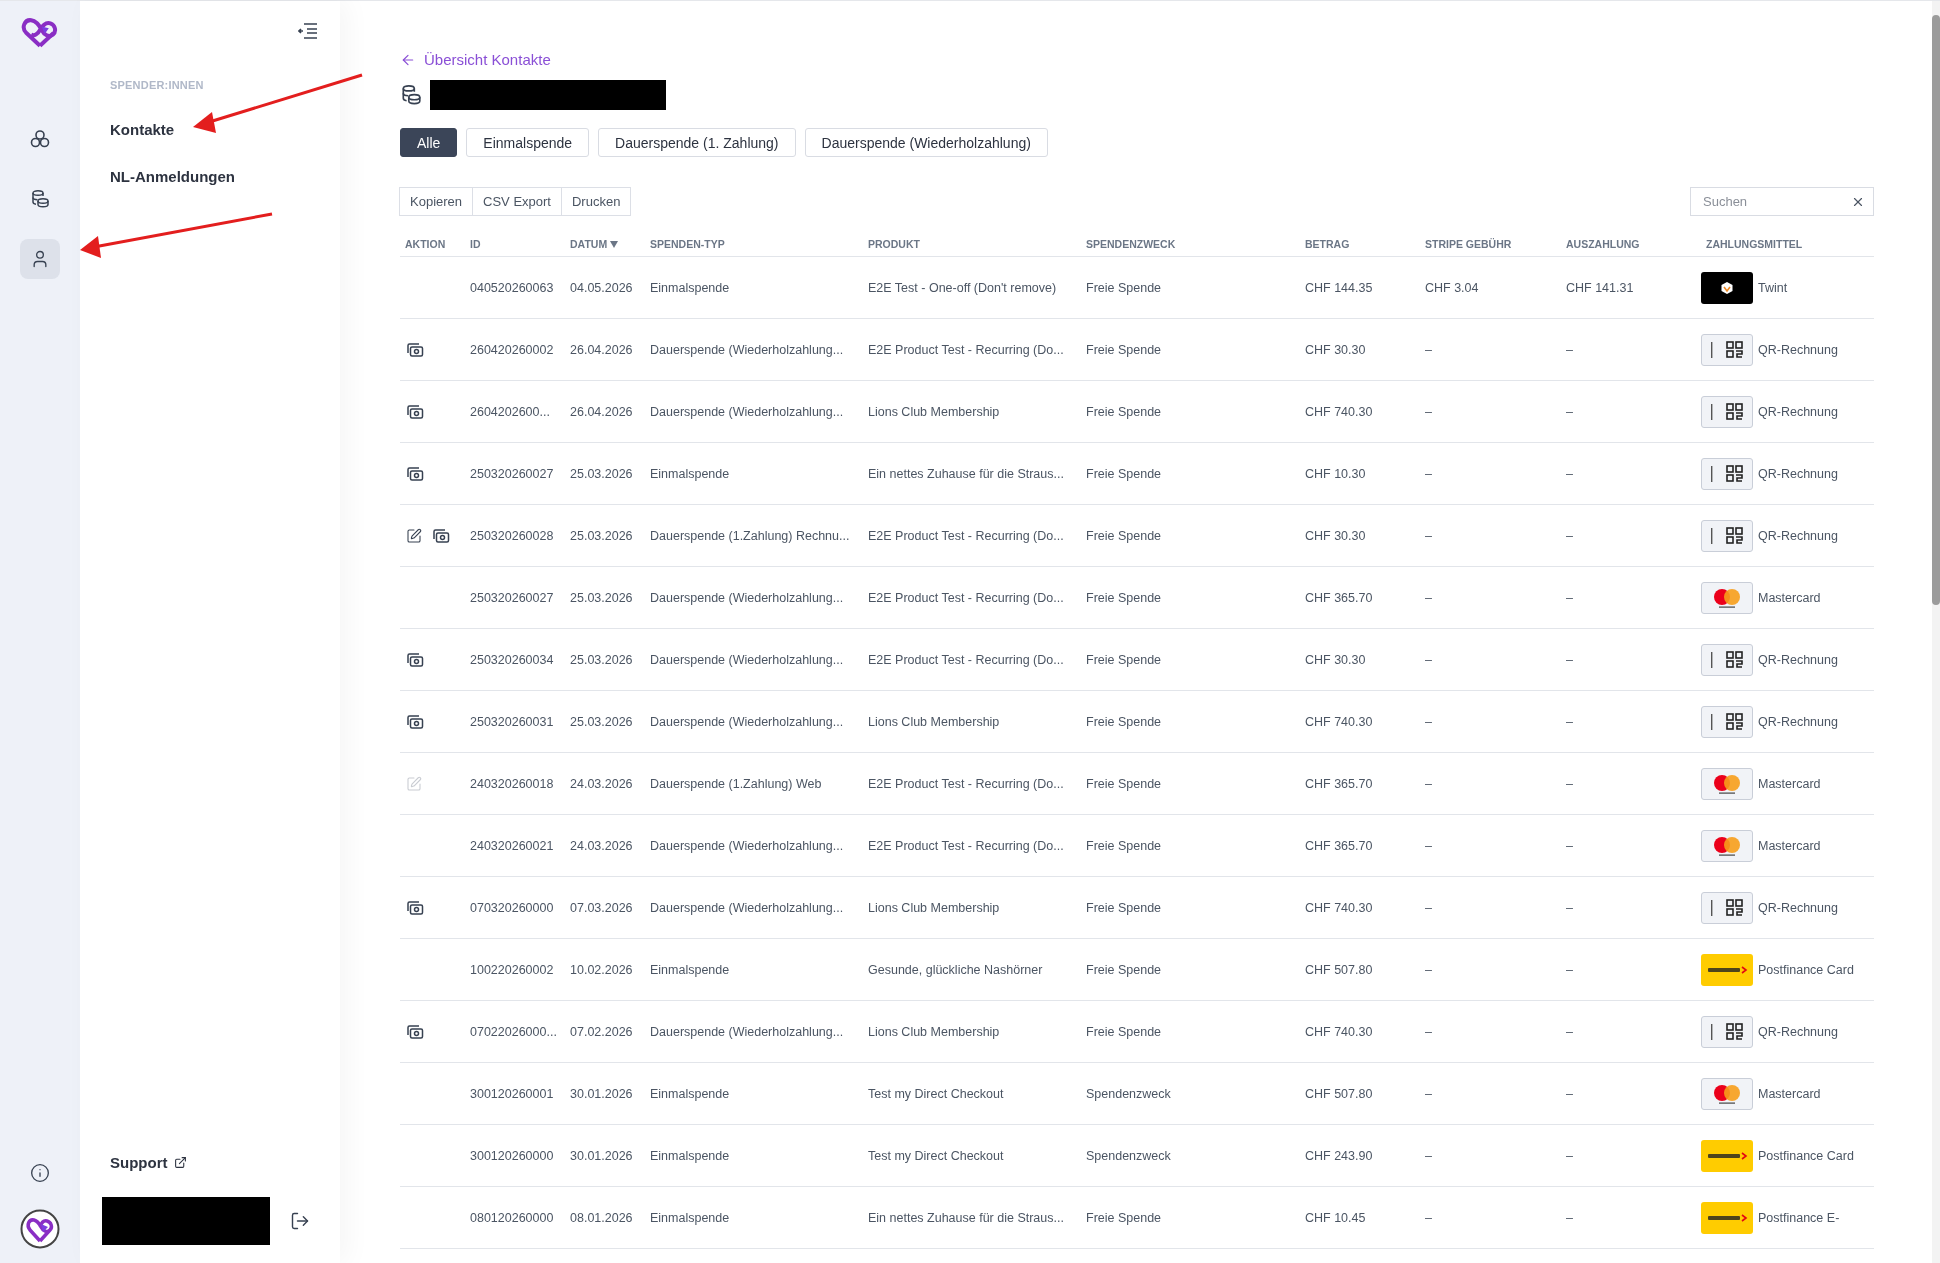 The width and height of the screenshot is (1940, 1263). What do you see at coordinates (601, 969) in the screenshot?
I see `table-cell-text: 10.02.2026` at bounding box center [601, 969].